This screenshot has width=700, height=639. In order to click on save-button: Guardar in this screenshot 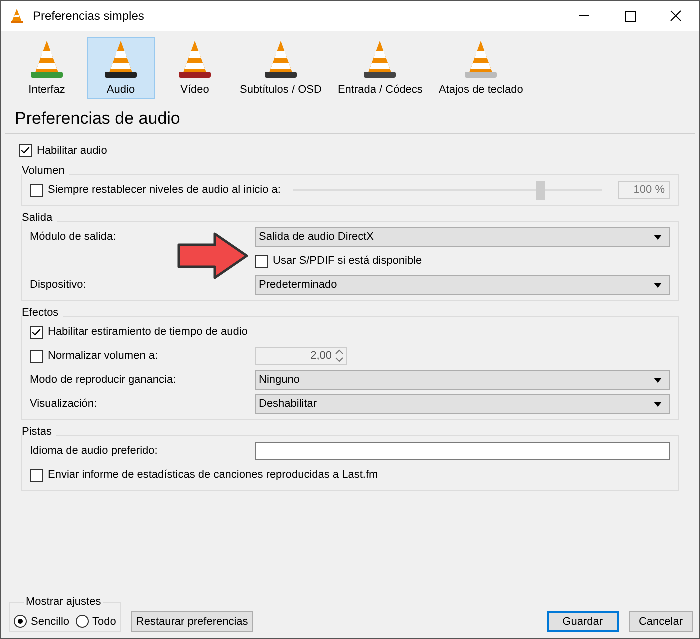, I will do `click(582, 621)`.